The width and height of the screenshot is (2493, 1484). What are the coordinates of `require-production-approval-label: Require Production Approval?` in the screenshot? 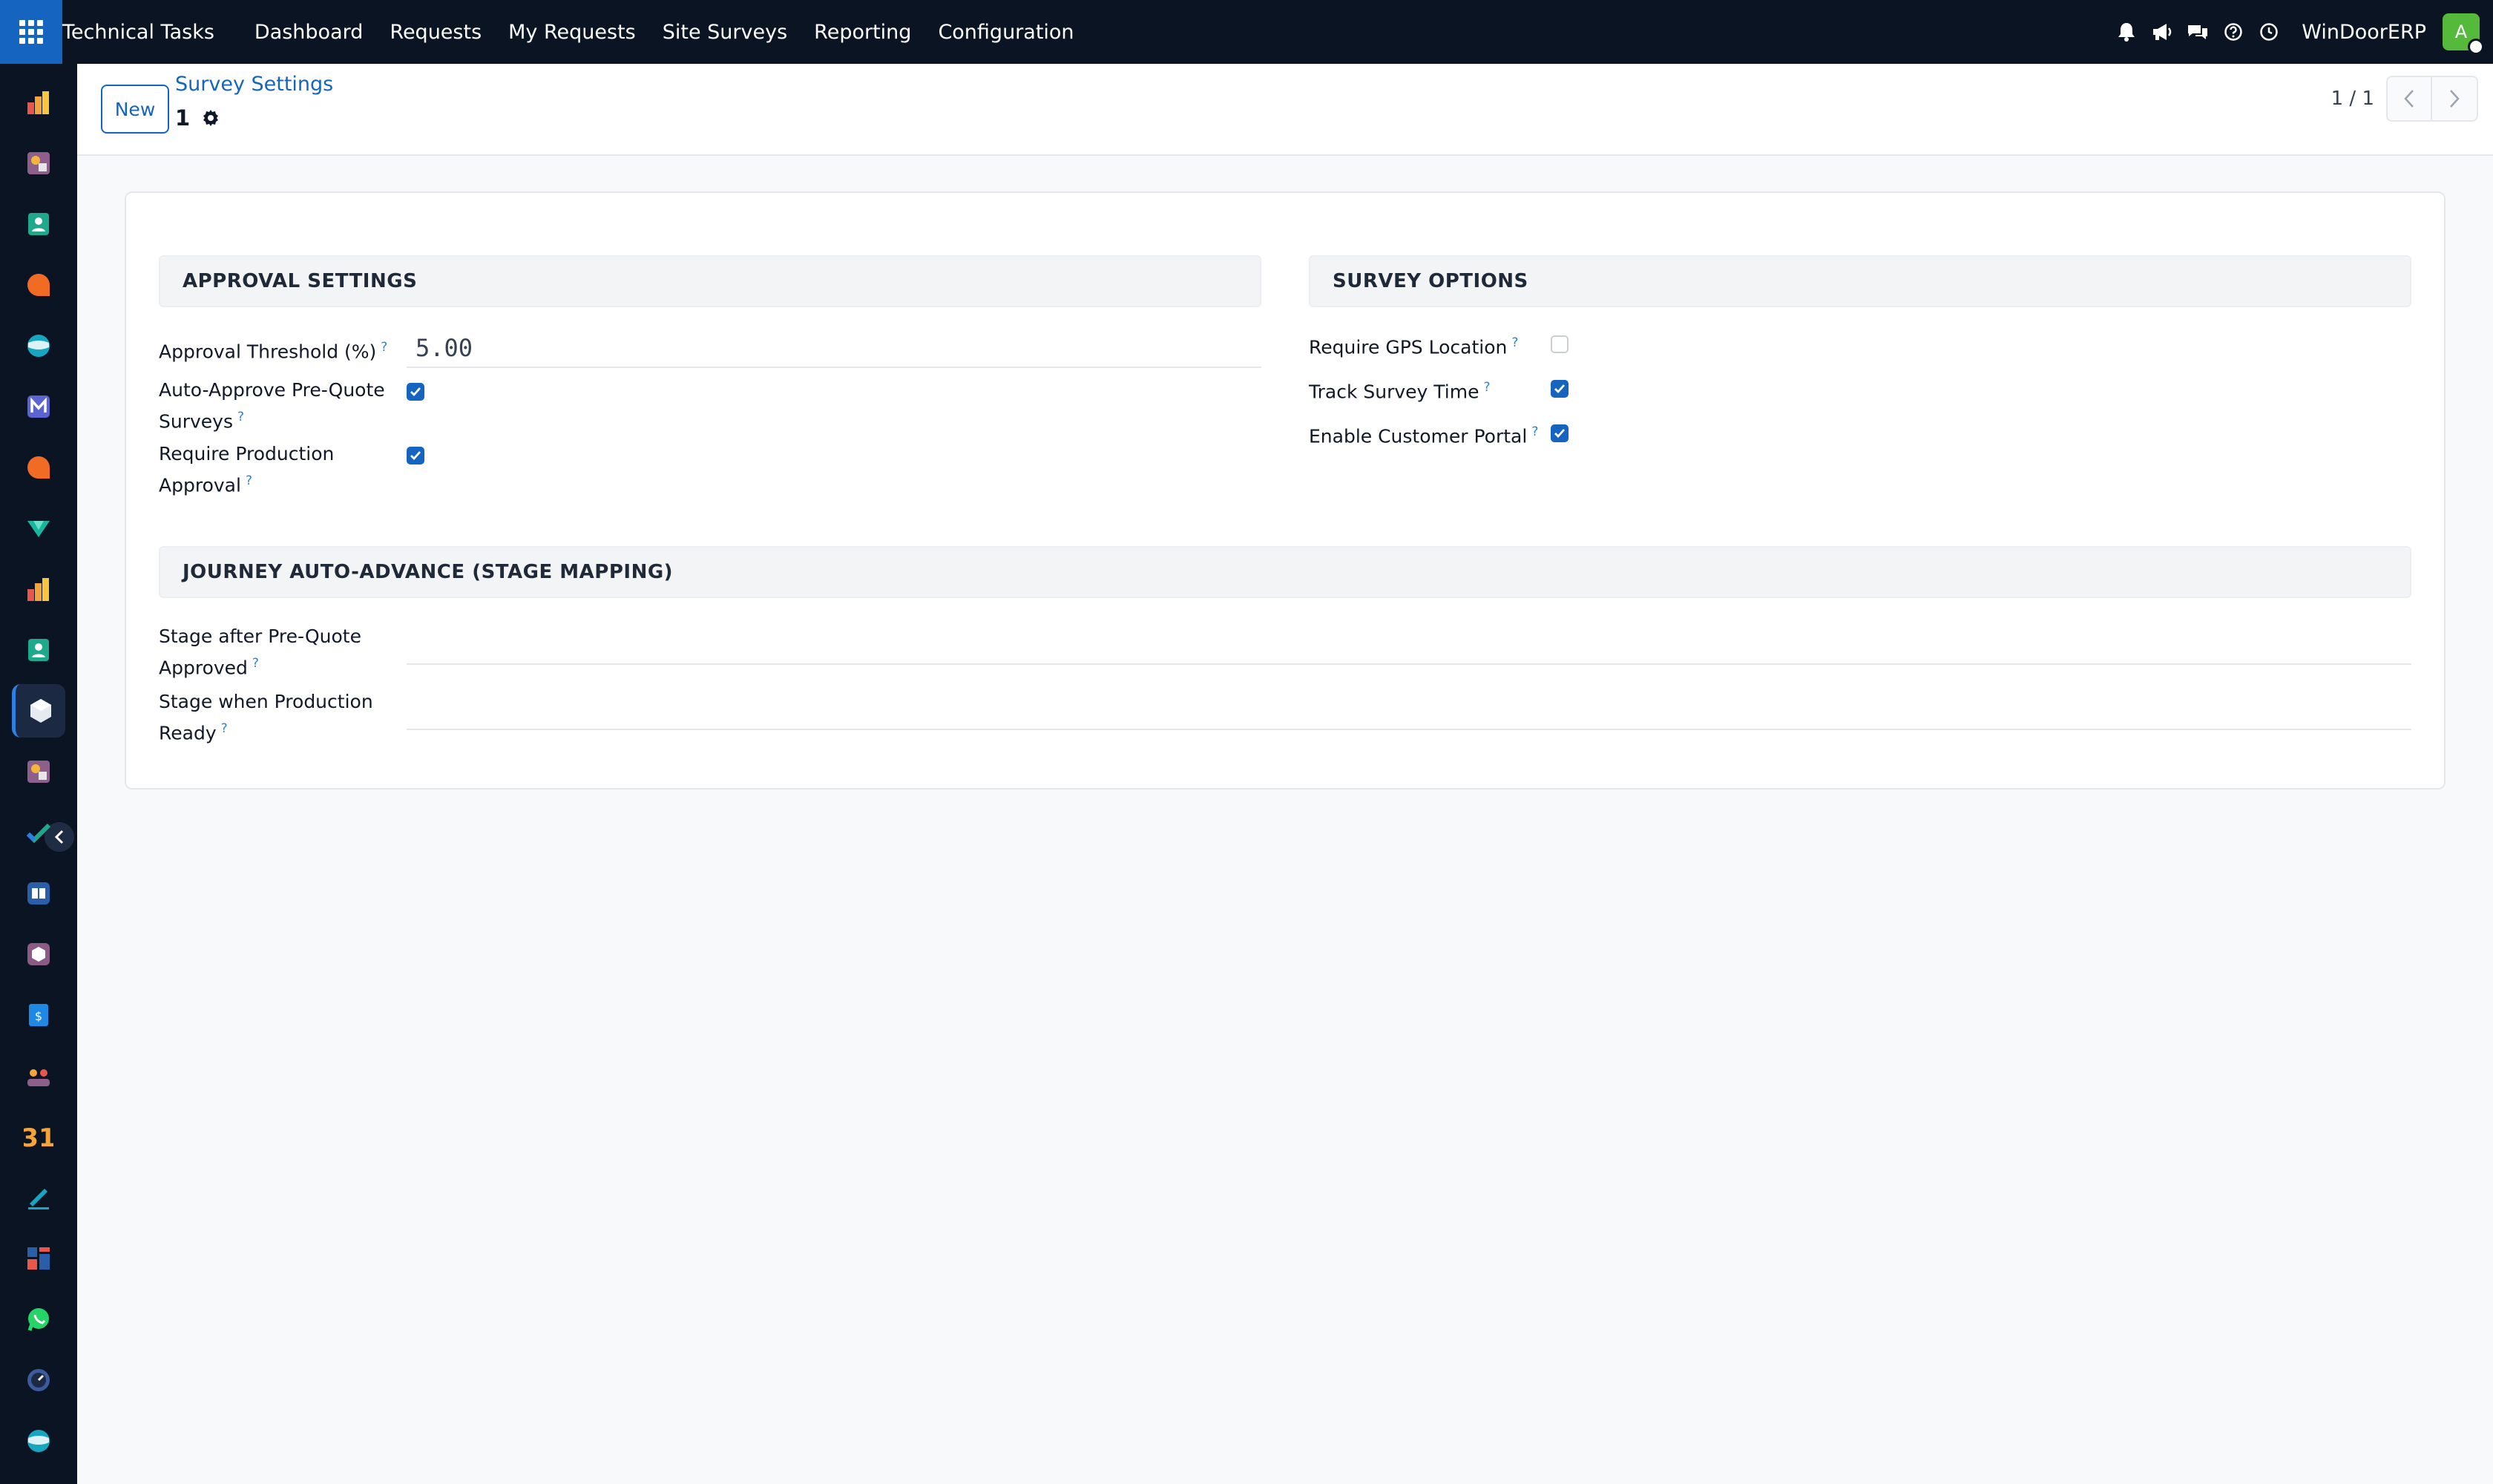 It's located at (246, 470).